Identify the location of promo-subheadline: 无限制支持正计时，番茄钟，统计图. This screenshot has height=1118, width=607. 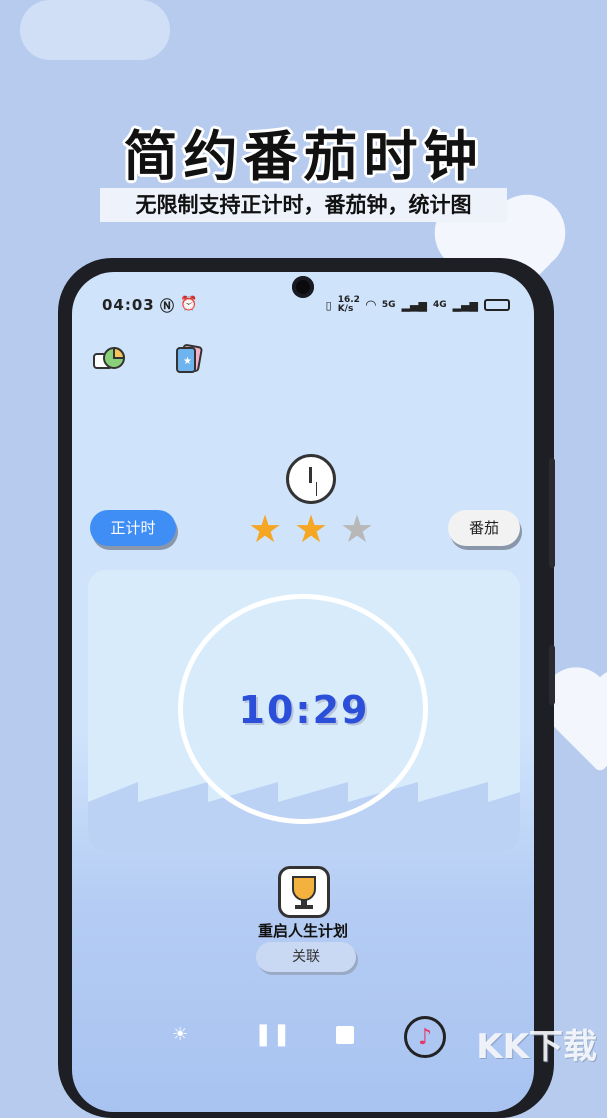
(303, 205).